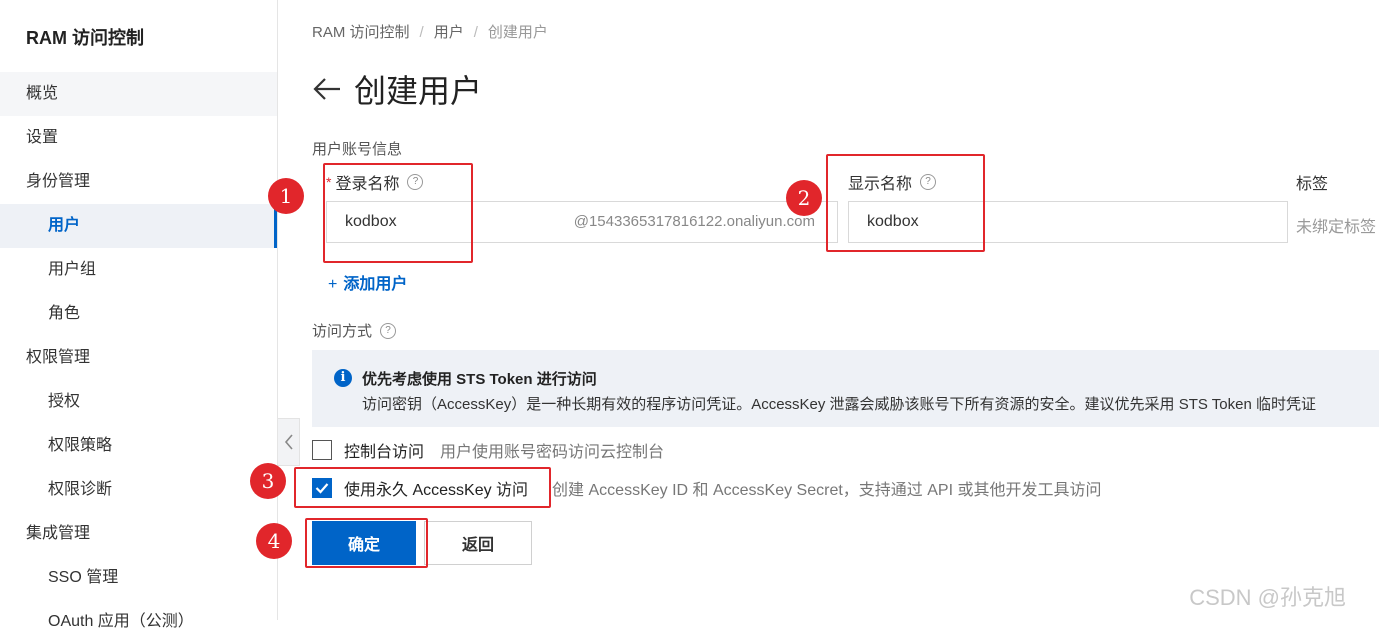  I want to click on plus-icon: +, so click(333, 284).